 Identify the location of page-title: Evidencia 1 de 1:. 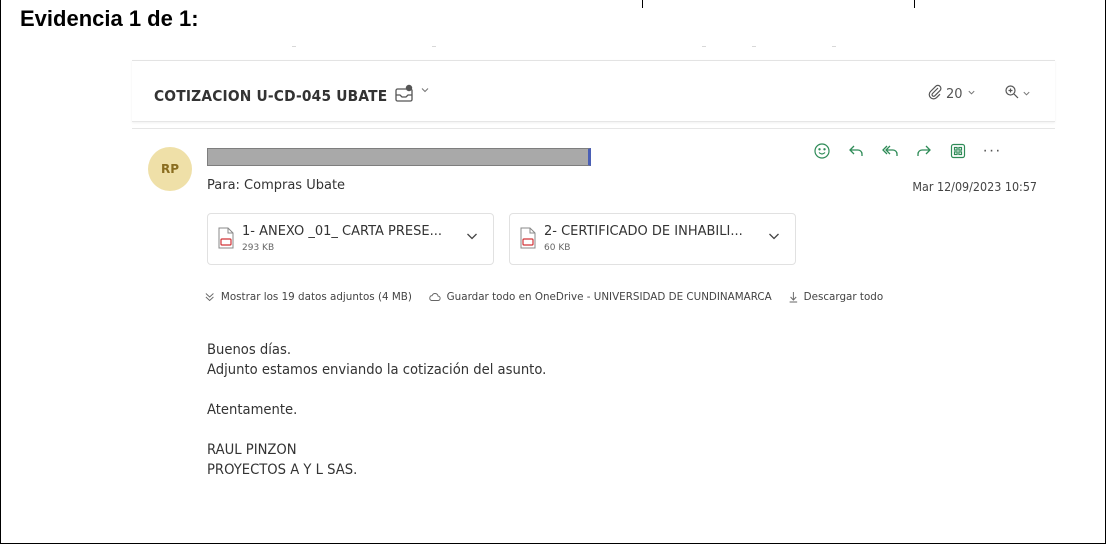
(109, 18).